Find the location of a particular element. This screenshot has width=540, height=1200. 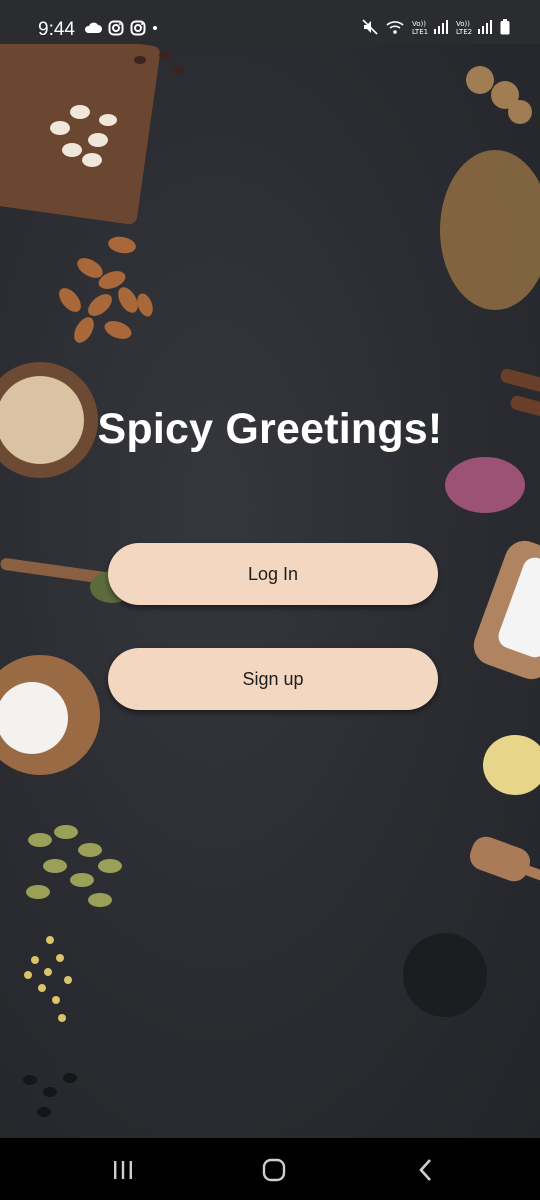

back-button is located at coordinates (426, 1170).